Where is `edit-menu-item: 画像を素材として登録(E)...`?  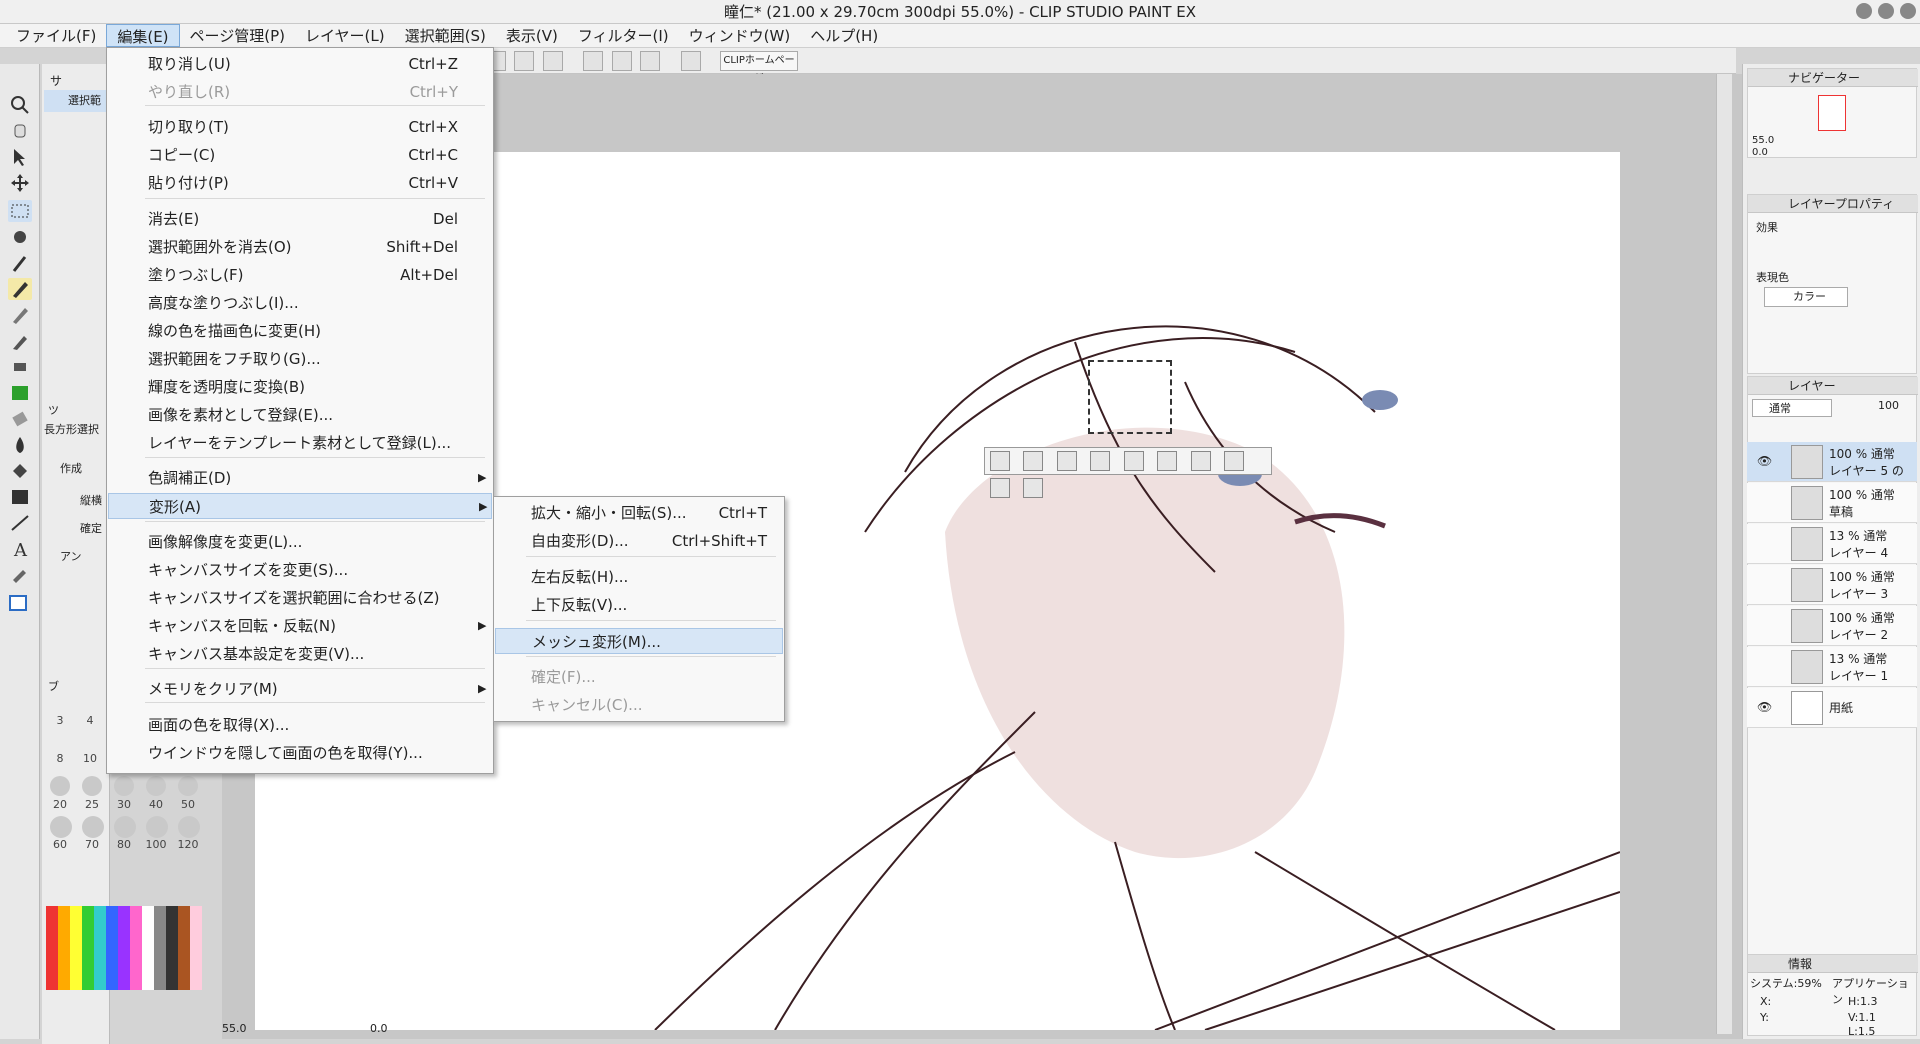
edit-menu-item: 画像を素材として登録(E)... is located at coordinates (300, 415).